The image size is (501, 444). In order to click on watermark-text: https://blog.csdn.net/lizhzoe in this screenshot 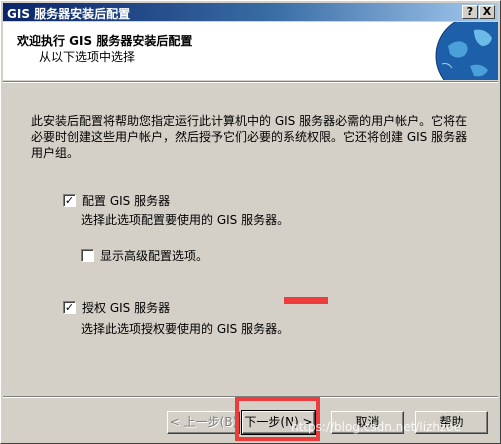, I will do `click(376, 427)`.